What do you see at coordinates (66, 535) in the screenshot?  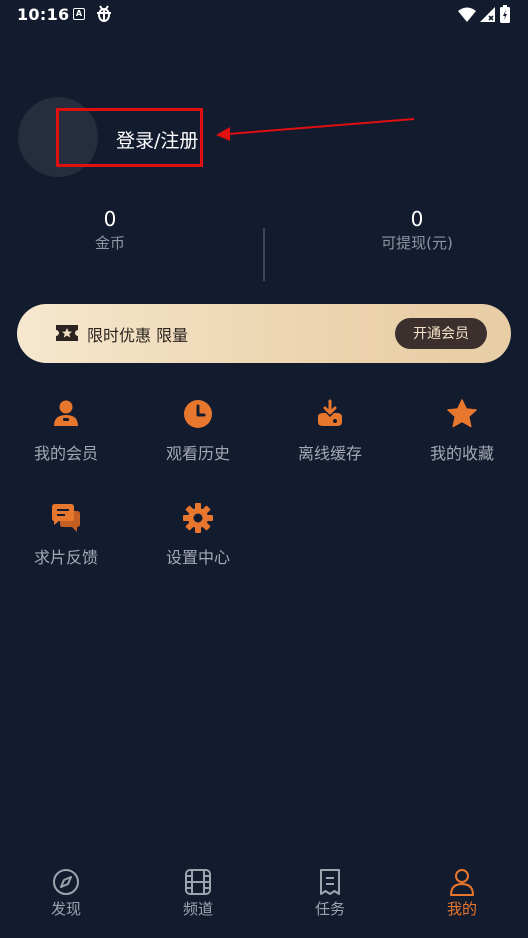 I see `grid-item-feedback: 求片反馈` at bounding box center [66, 535].